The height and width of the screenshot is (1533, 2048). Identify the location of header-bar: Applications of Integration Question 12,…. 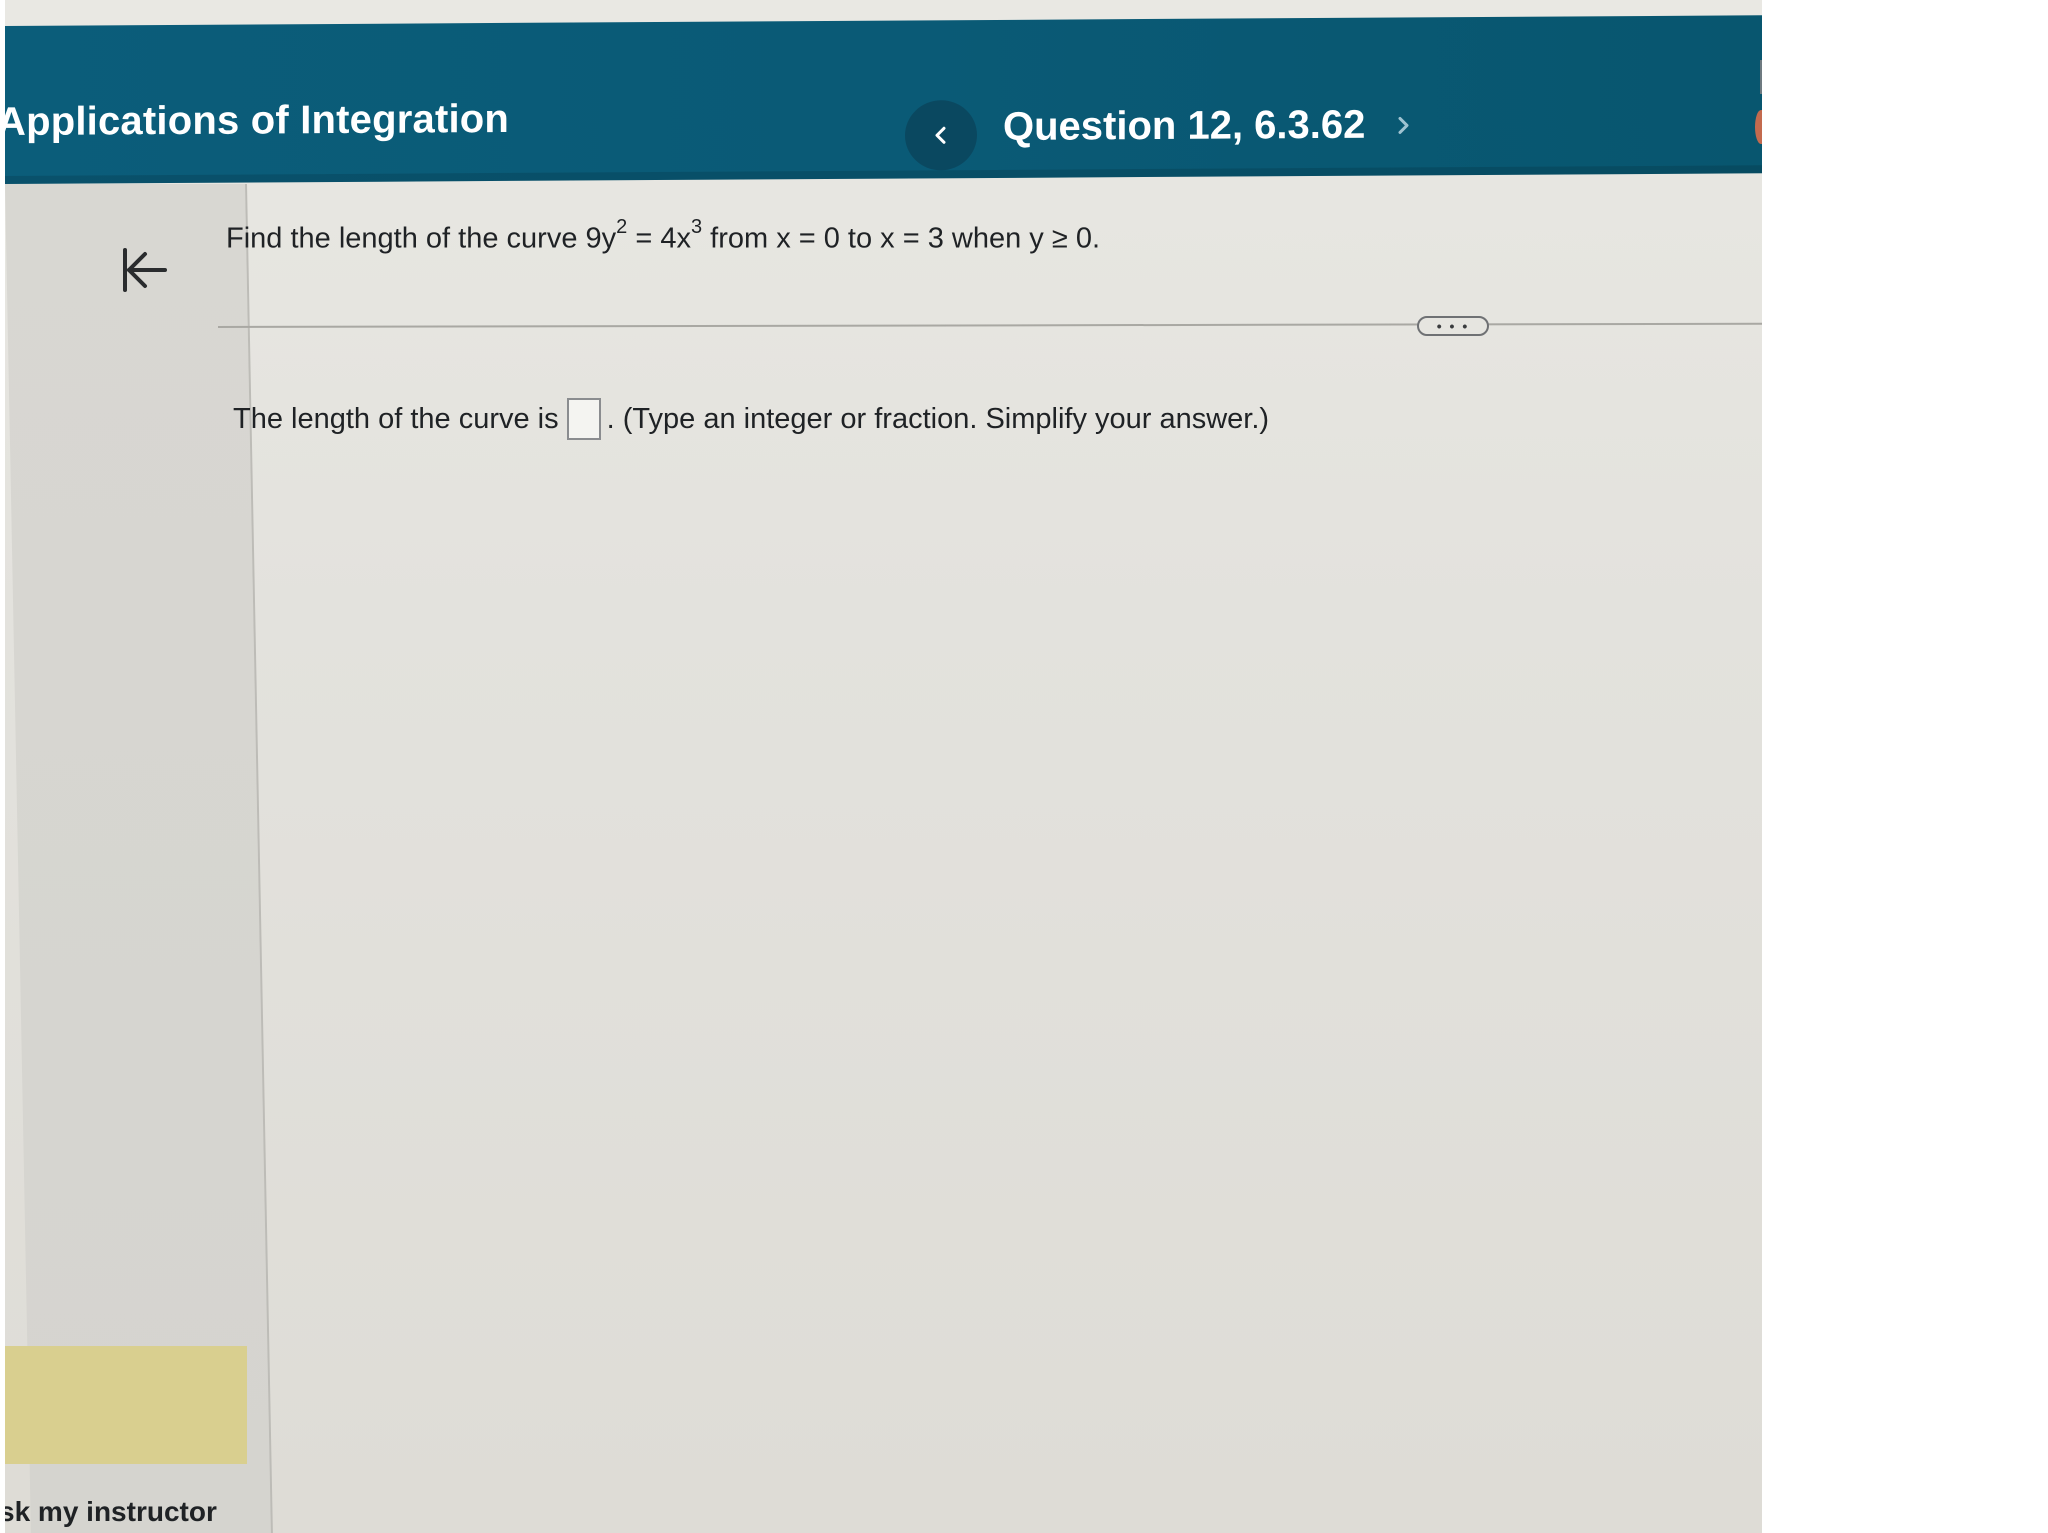
(883, 99).